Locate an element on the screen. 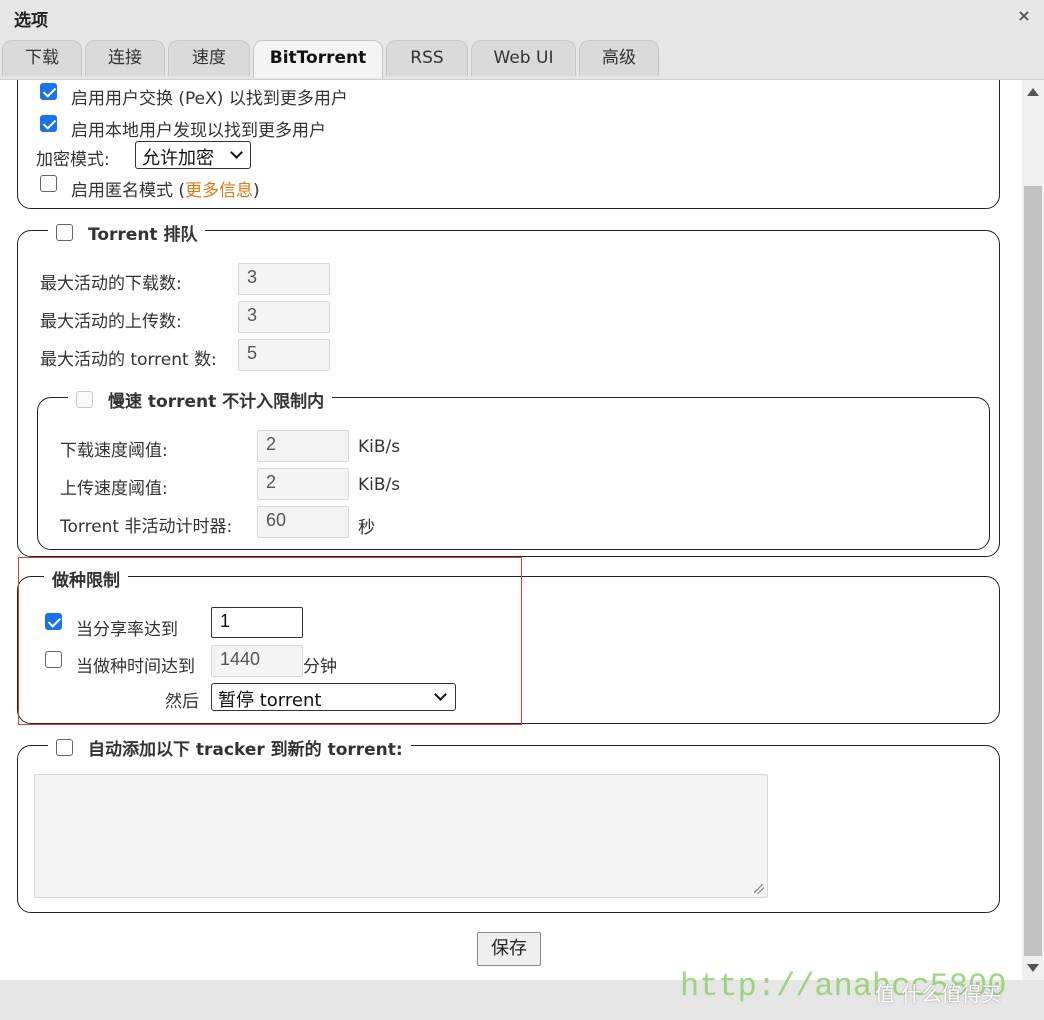 This screenshot has height=1020, width=1044. trackers-legend: 自动添加以下 tracker 到新的 torrent: is located at coordinates (229, 747).